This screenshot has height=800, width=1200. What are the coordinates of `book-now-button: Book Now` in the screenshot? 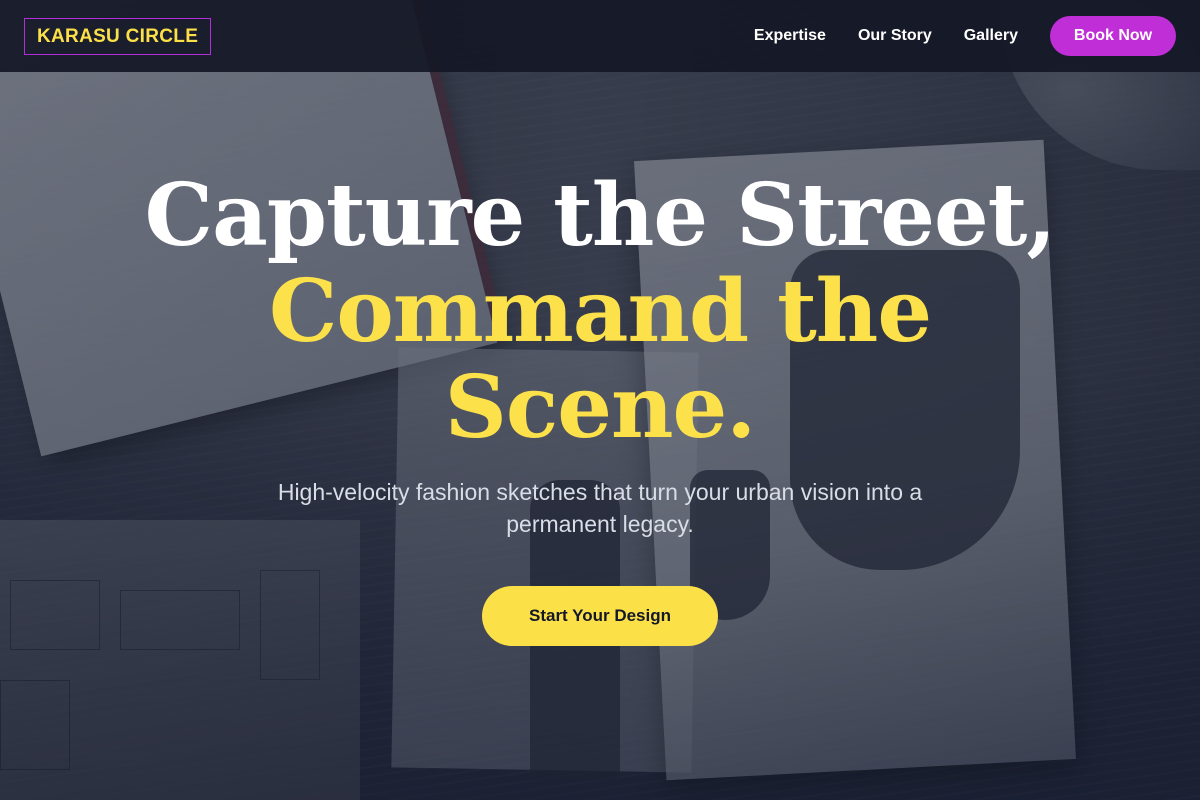 It's located at (1113, 36).